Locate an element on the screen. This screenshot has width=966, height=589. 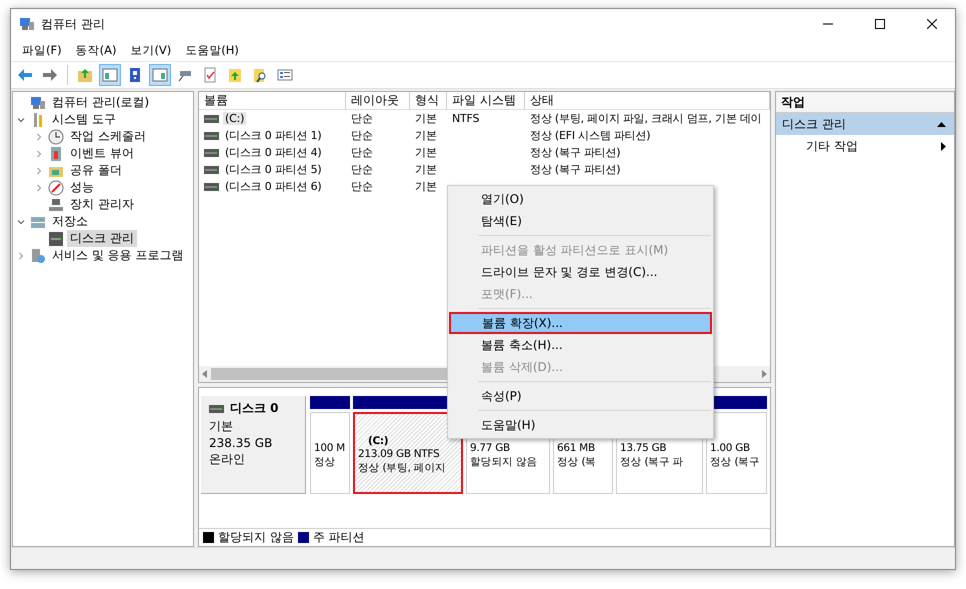
panel-title: 작업 is located at coordinates (865, 102).